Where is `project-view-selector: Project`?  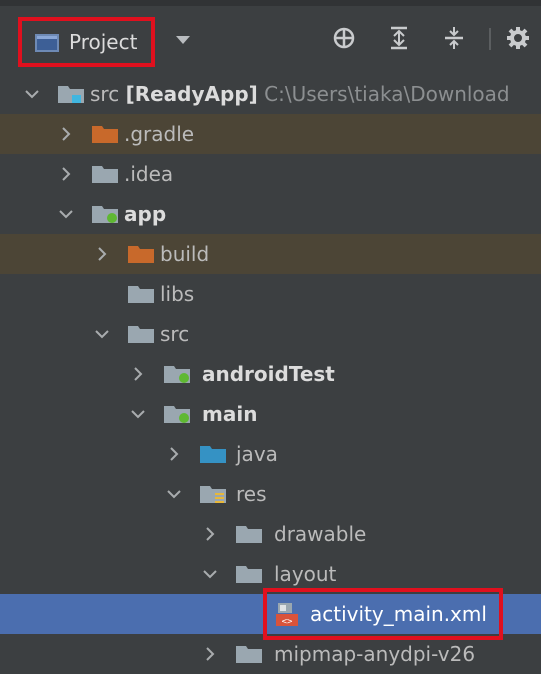 project-view-selector: Project is located at coordinates (86, 42).